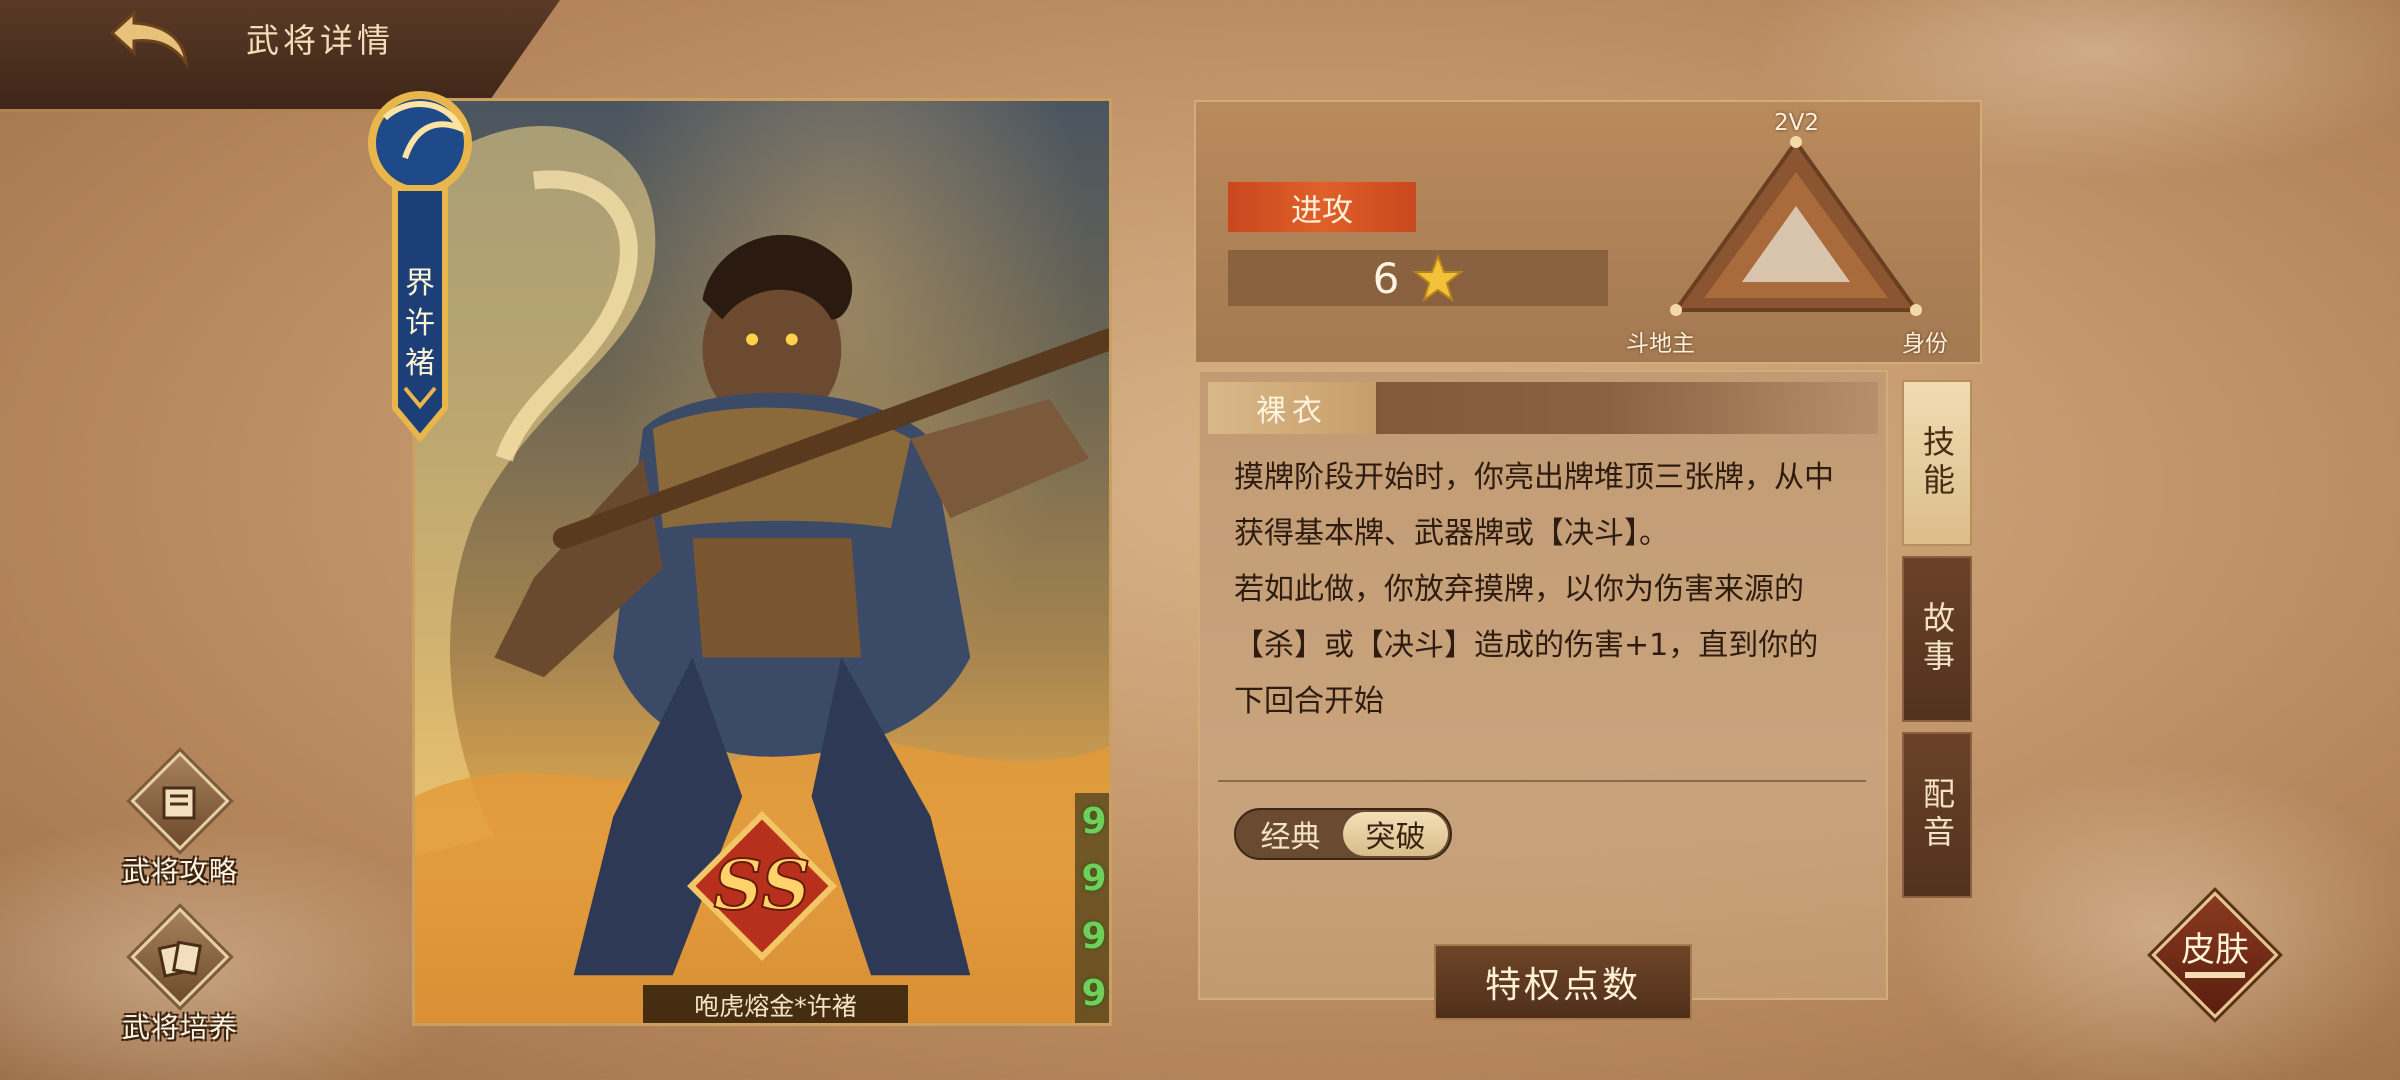 The image size is (2400, 1080). What do you see at coordinates (1534, 505) in the screenshot?
I see `skill-paragraph: 摸牌阶段开始时，你亮出牌堆顶三张牌，从中获得基本牌、武器牌或【决斗】。` at bounding box center [1534, 505].